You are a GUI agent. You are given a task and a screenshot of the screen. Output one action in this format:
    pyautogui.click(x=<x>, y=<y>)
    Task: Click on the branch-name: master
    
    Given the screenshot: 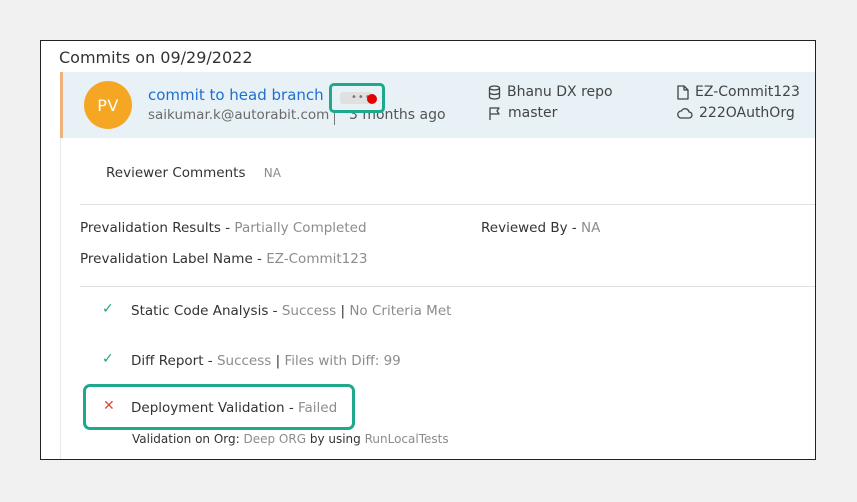 What is the action you would take?
    pyautogui.click(x=533, y=113)
    